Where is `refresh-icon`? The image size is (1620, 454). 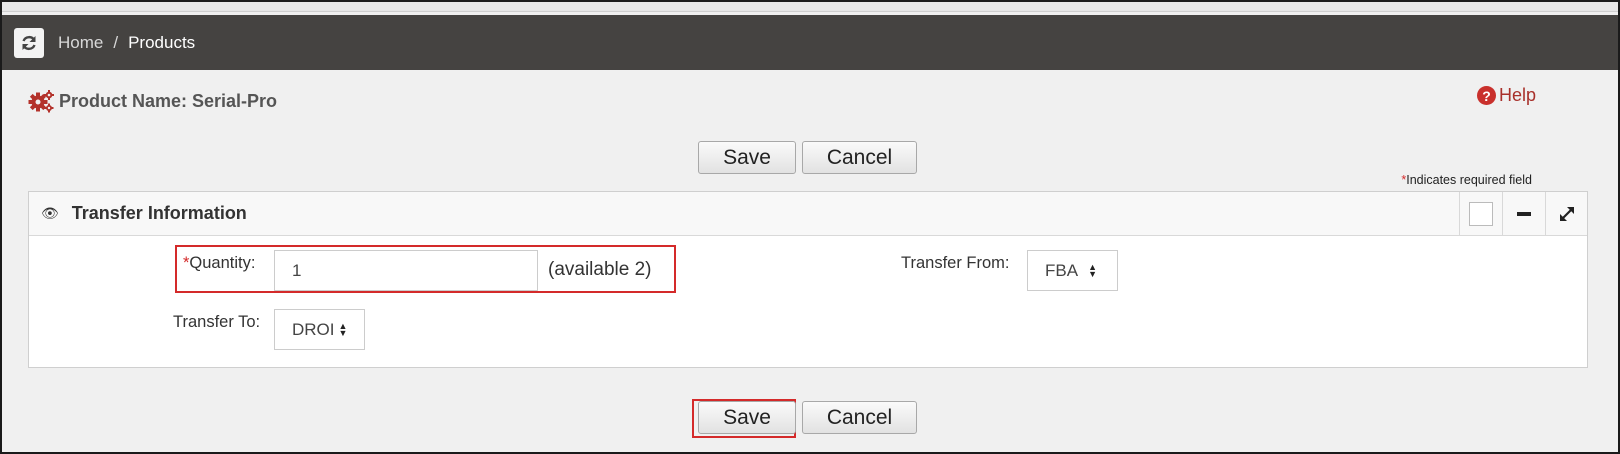
refresh-icon is located at coordinates (29, 42).